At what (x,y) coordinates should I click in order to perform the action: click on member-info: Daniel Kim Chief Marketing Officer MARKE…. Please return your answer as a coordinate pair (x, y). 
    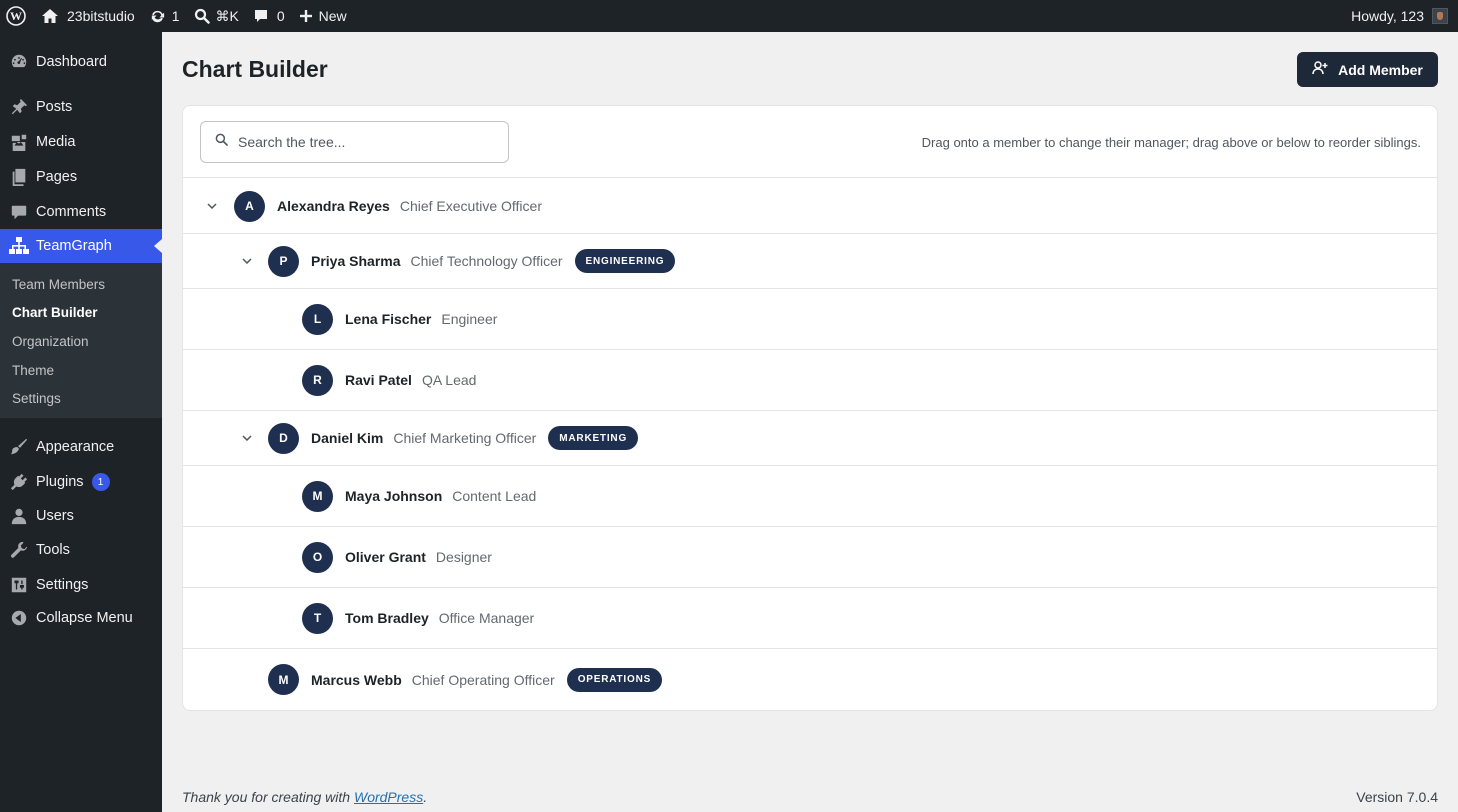
    Looking at the image, I should click on (475, 438).